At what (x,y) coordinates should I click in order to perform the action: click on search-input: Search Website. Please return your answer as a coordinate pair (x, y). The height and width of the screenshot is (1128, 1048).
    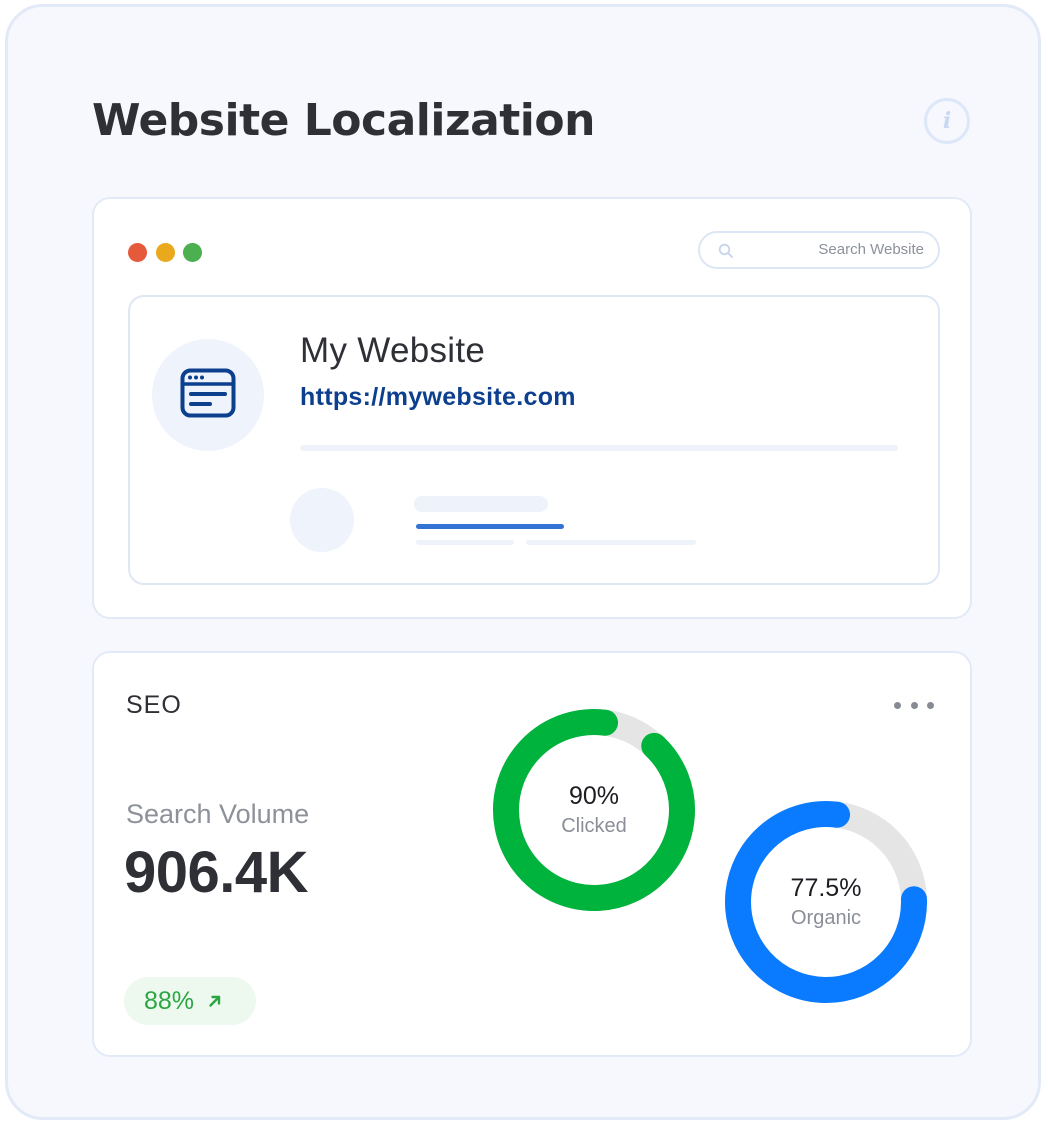
    Looking at the image, I should click on (819, 250).